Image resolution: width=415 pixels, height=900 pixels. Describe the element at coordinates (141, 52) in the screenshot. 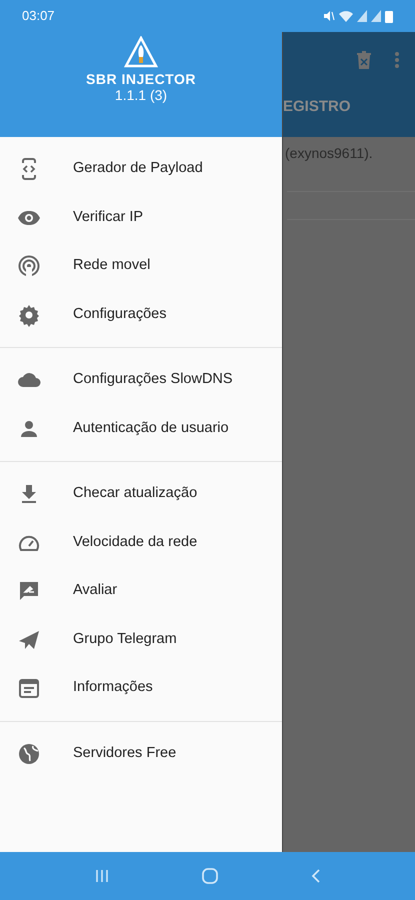

I see `rocket-logo-icon` at that location.